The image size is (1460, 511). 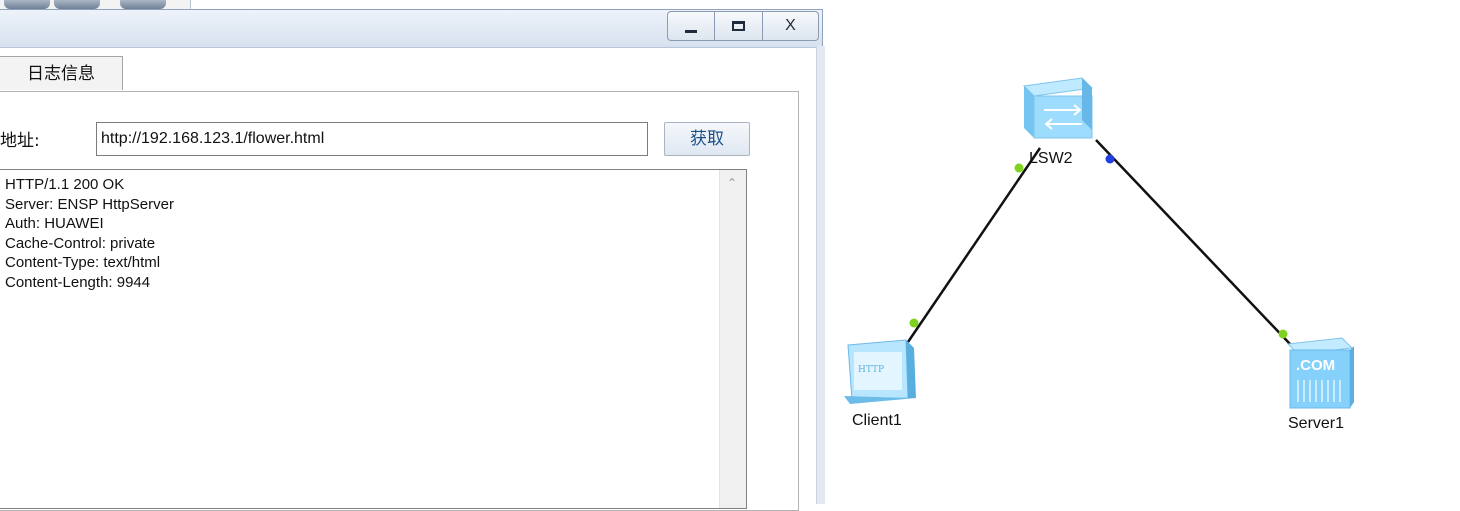 What do you see at coordinates (20, 141) in the screenshot?
I see `url-label: 地址:` at bounding box center [20, 141].